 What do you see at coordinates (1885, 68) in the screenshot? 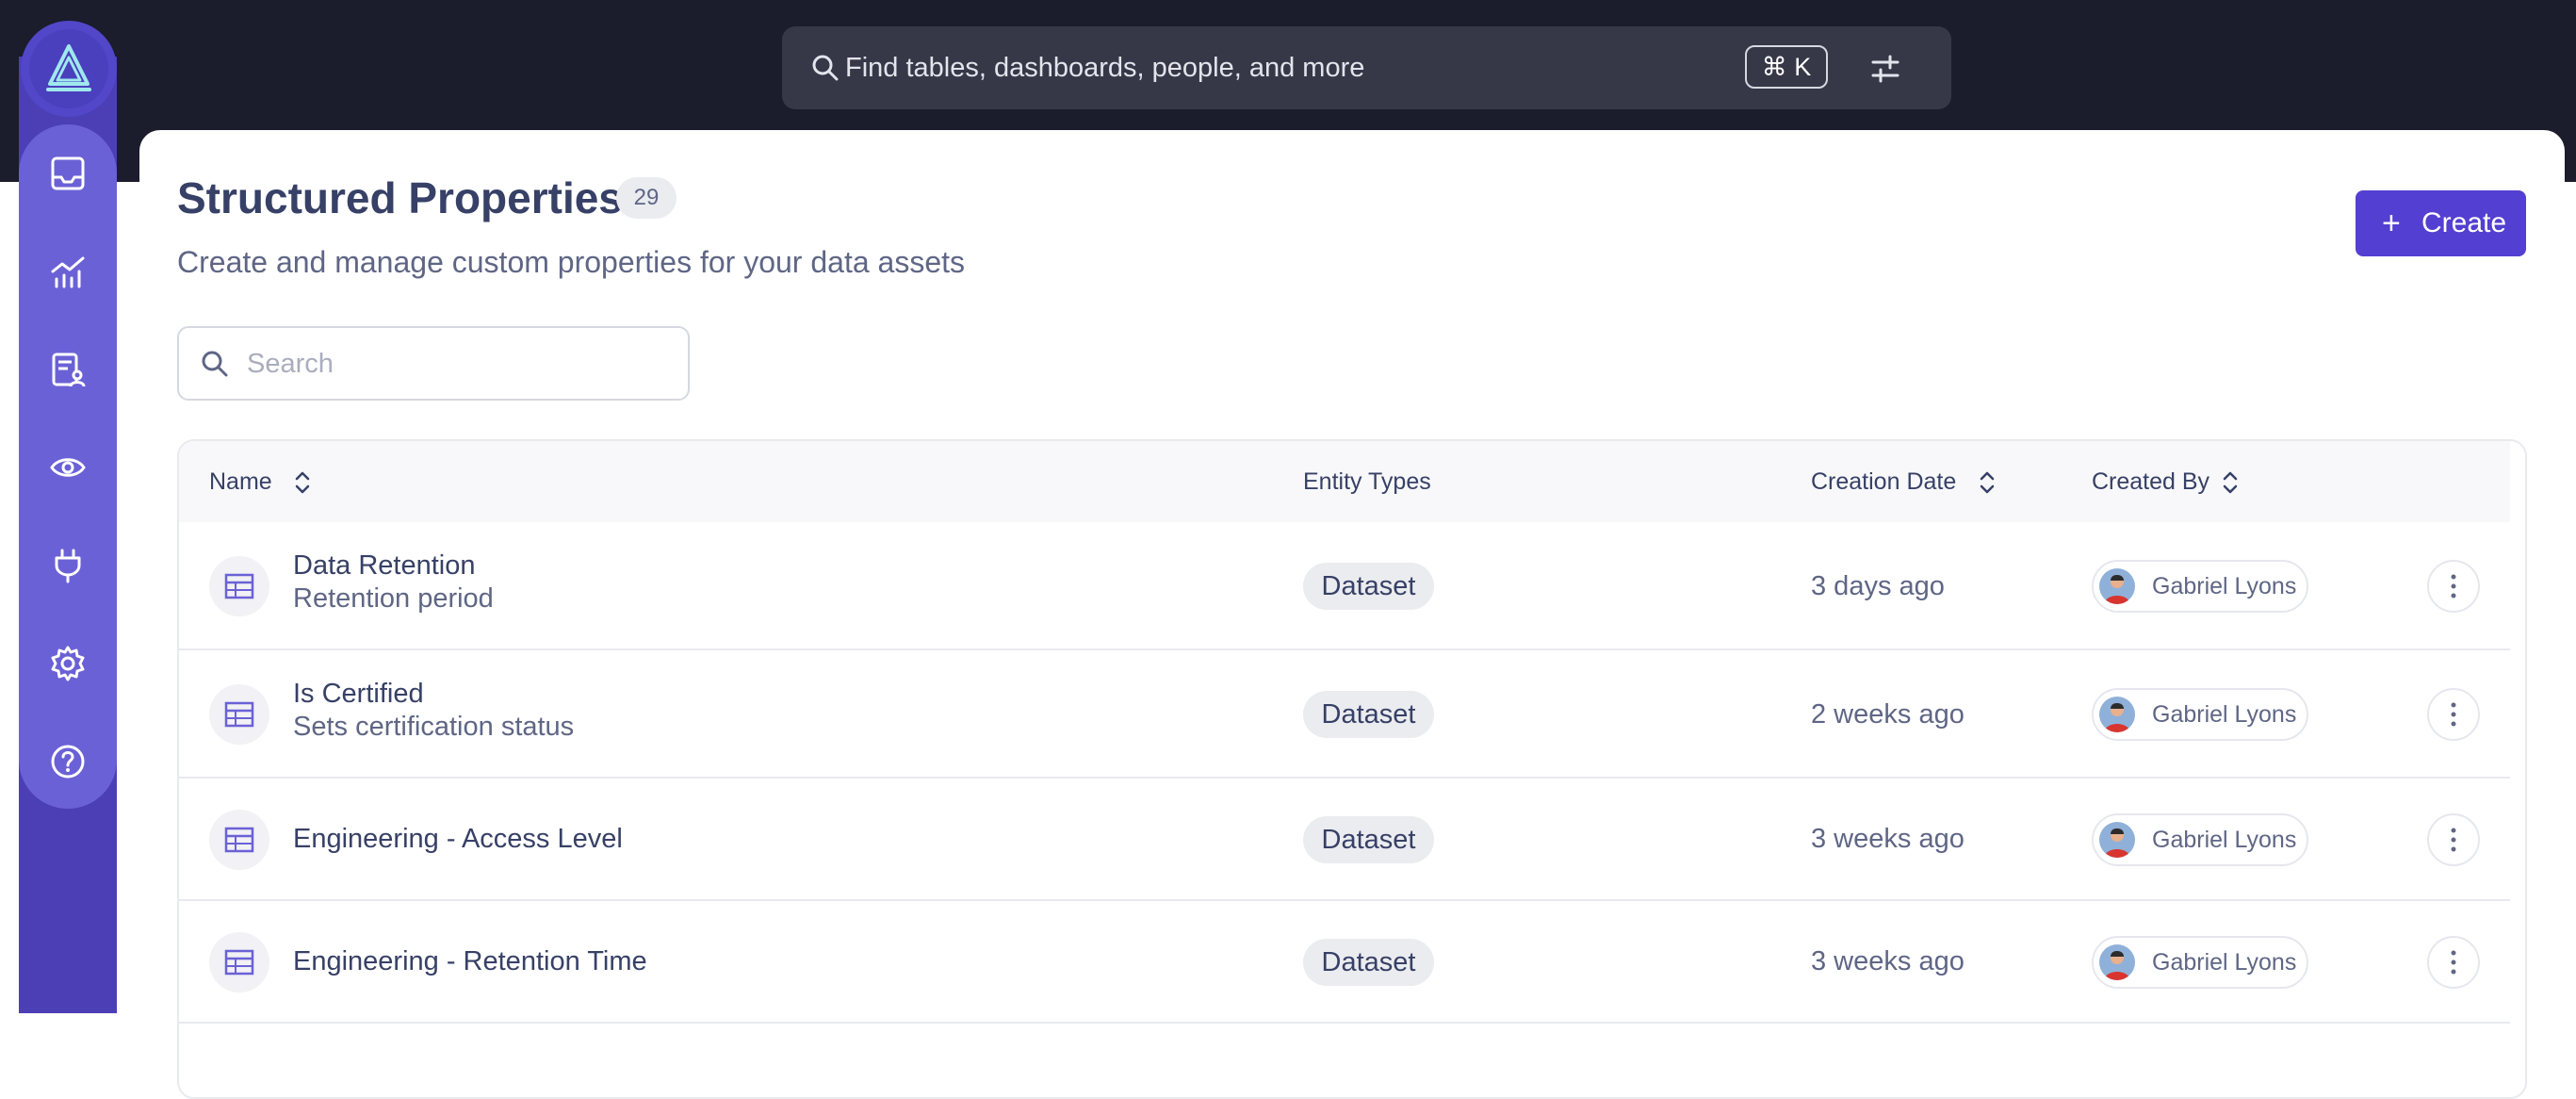
I see `filter-sliders-icon` at bounding box center [1885, 68].